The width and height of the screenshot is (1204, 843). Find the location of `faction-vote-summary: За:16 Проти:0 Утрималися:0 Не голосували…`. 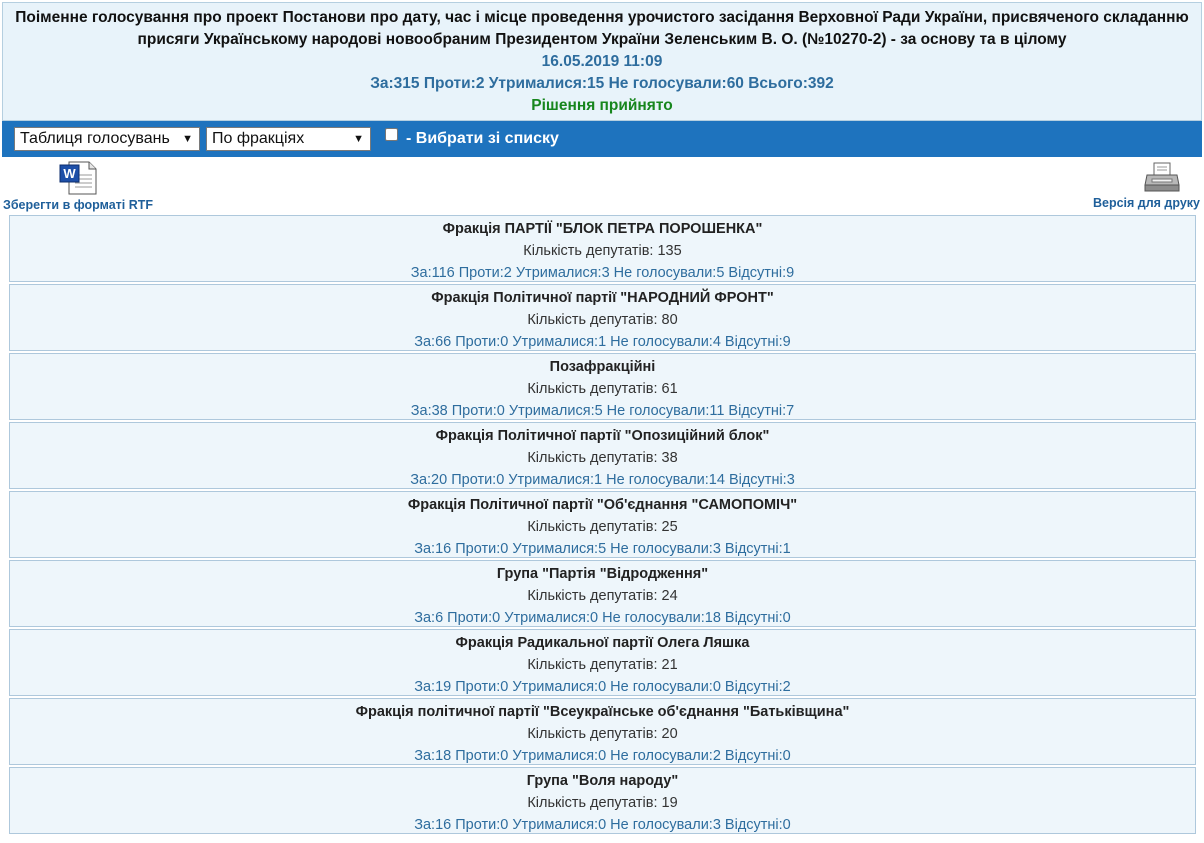

faction-vote-summary: За:16 Проти:0 Утрималися:0 Не голосували… is located at coordinates (602, 825).